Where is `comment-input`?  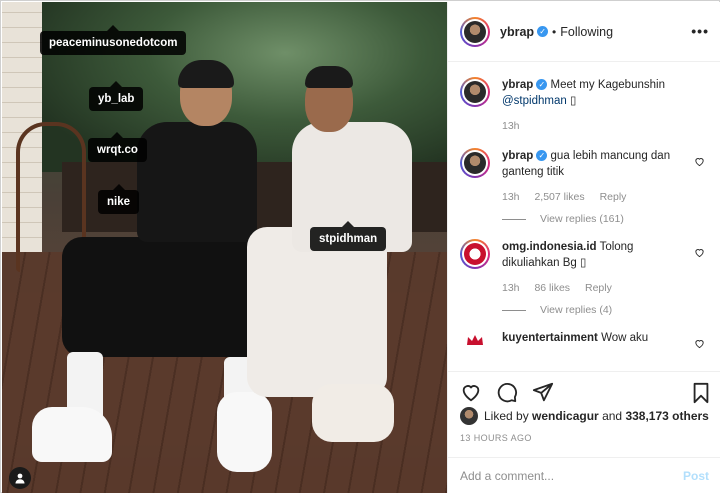 comment-input is located at coordinates (571, 475).